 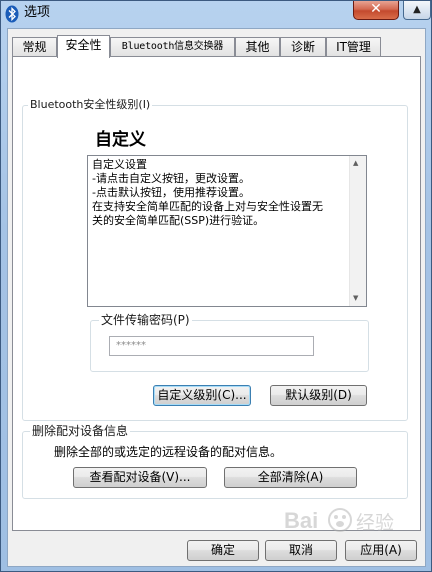 What do you see at coordinates (80, 431) in the screenshot?
I see `pairing-info-legend: 删除配对设备信息` at bounding box center [80, 431].